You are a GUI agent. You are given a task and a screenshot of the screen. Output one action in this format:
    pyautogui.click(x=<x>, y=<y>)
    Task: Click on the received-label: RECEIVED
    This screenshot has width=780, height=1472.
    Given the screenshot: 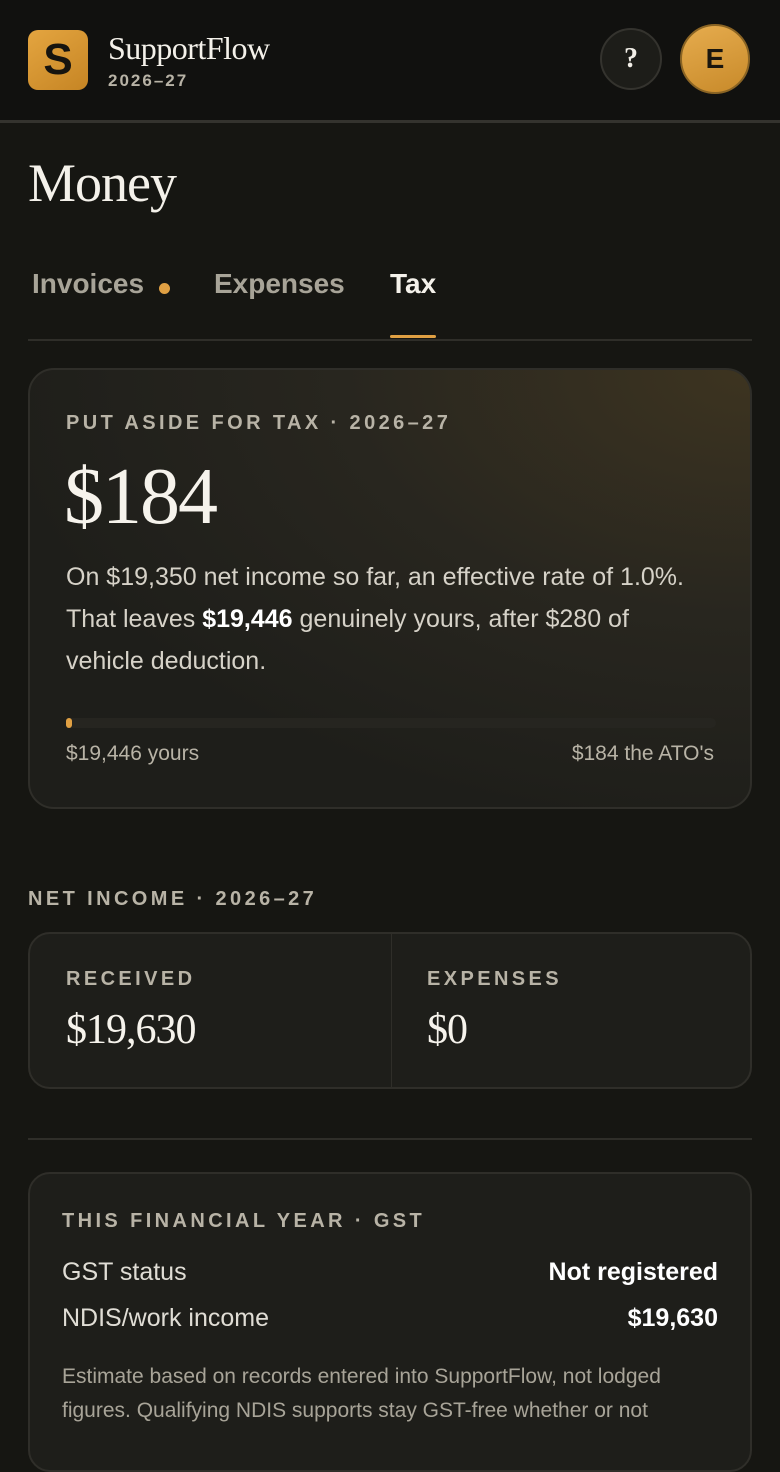 What is the action you would take?
    pyautogui.click(x=131, y=979)
    